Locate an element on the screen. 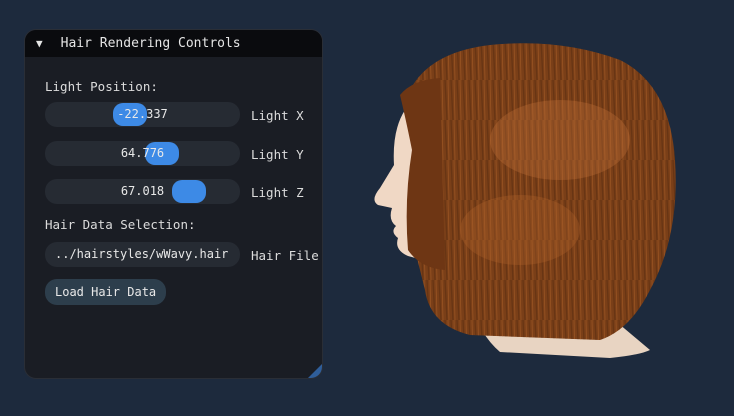  light-x-value: -22.337 is located at coordinates (142, 114).